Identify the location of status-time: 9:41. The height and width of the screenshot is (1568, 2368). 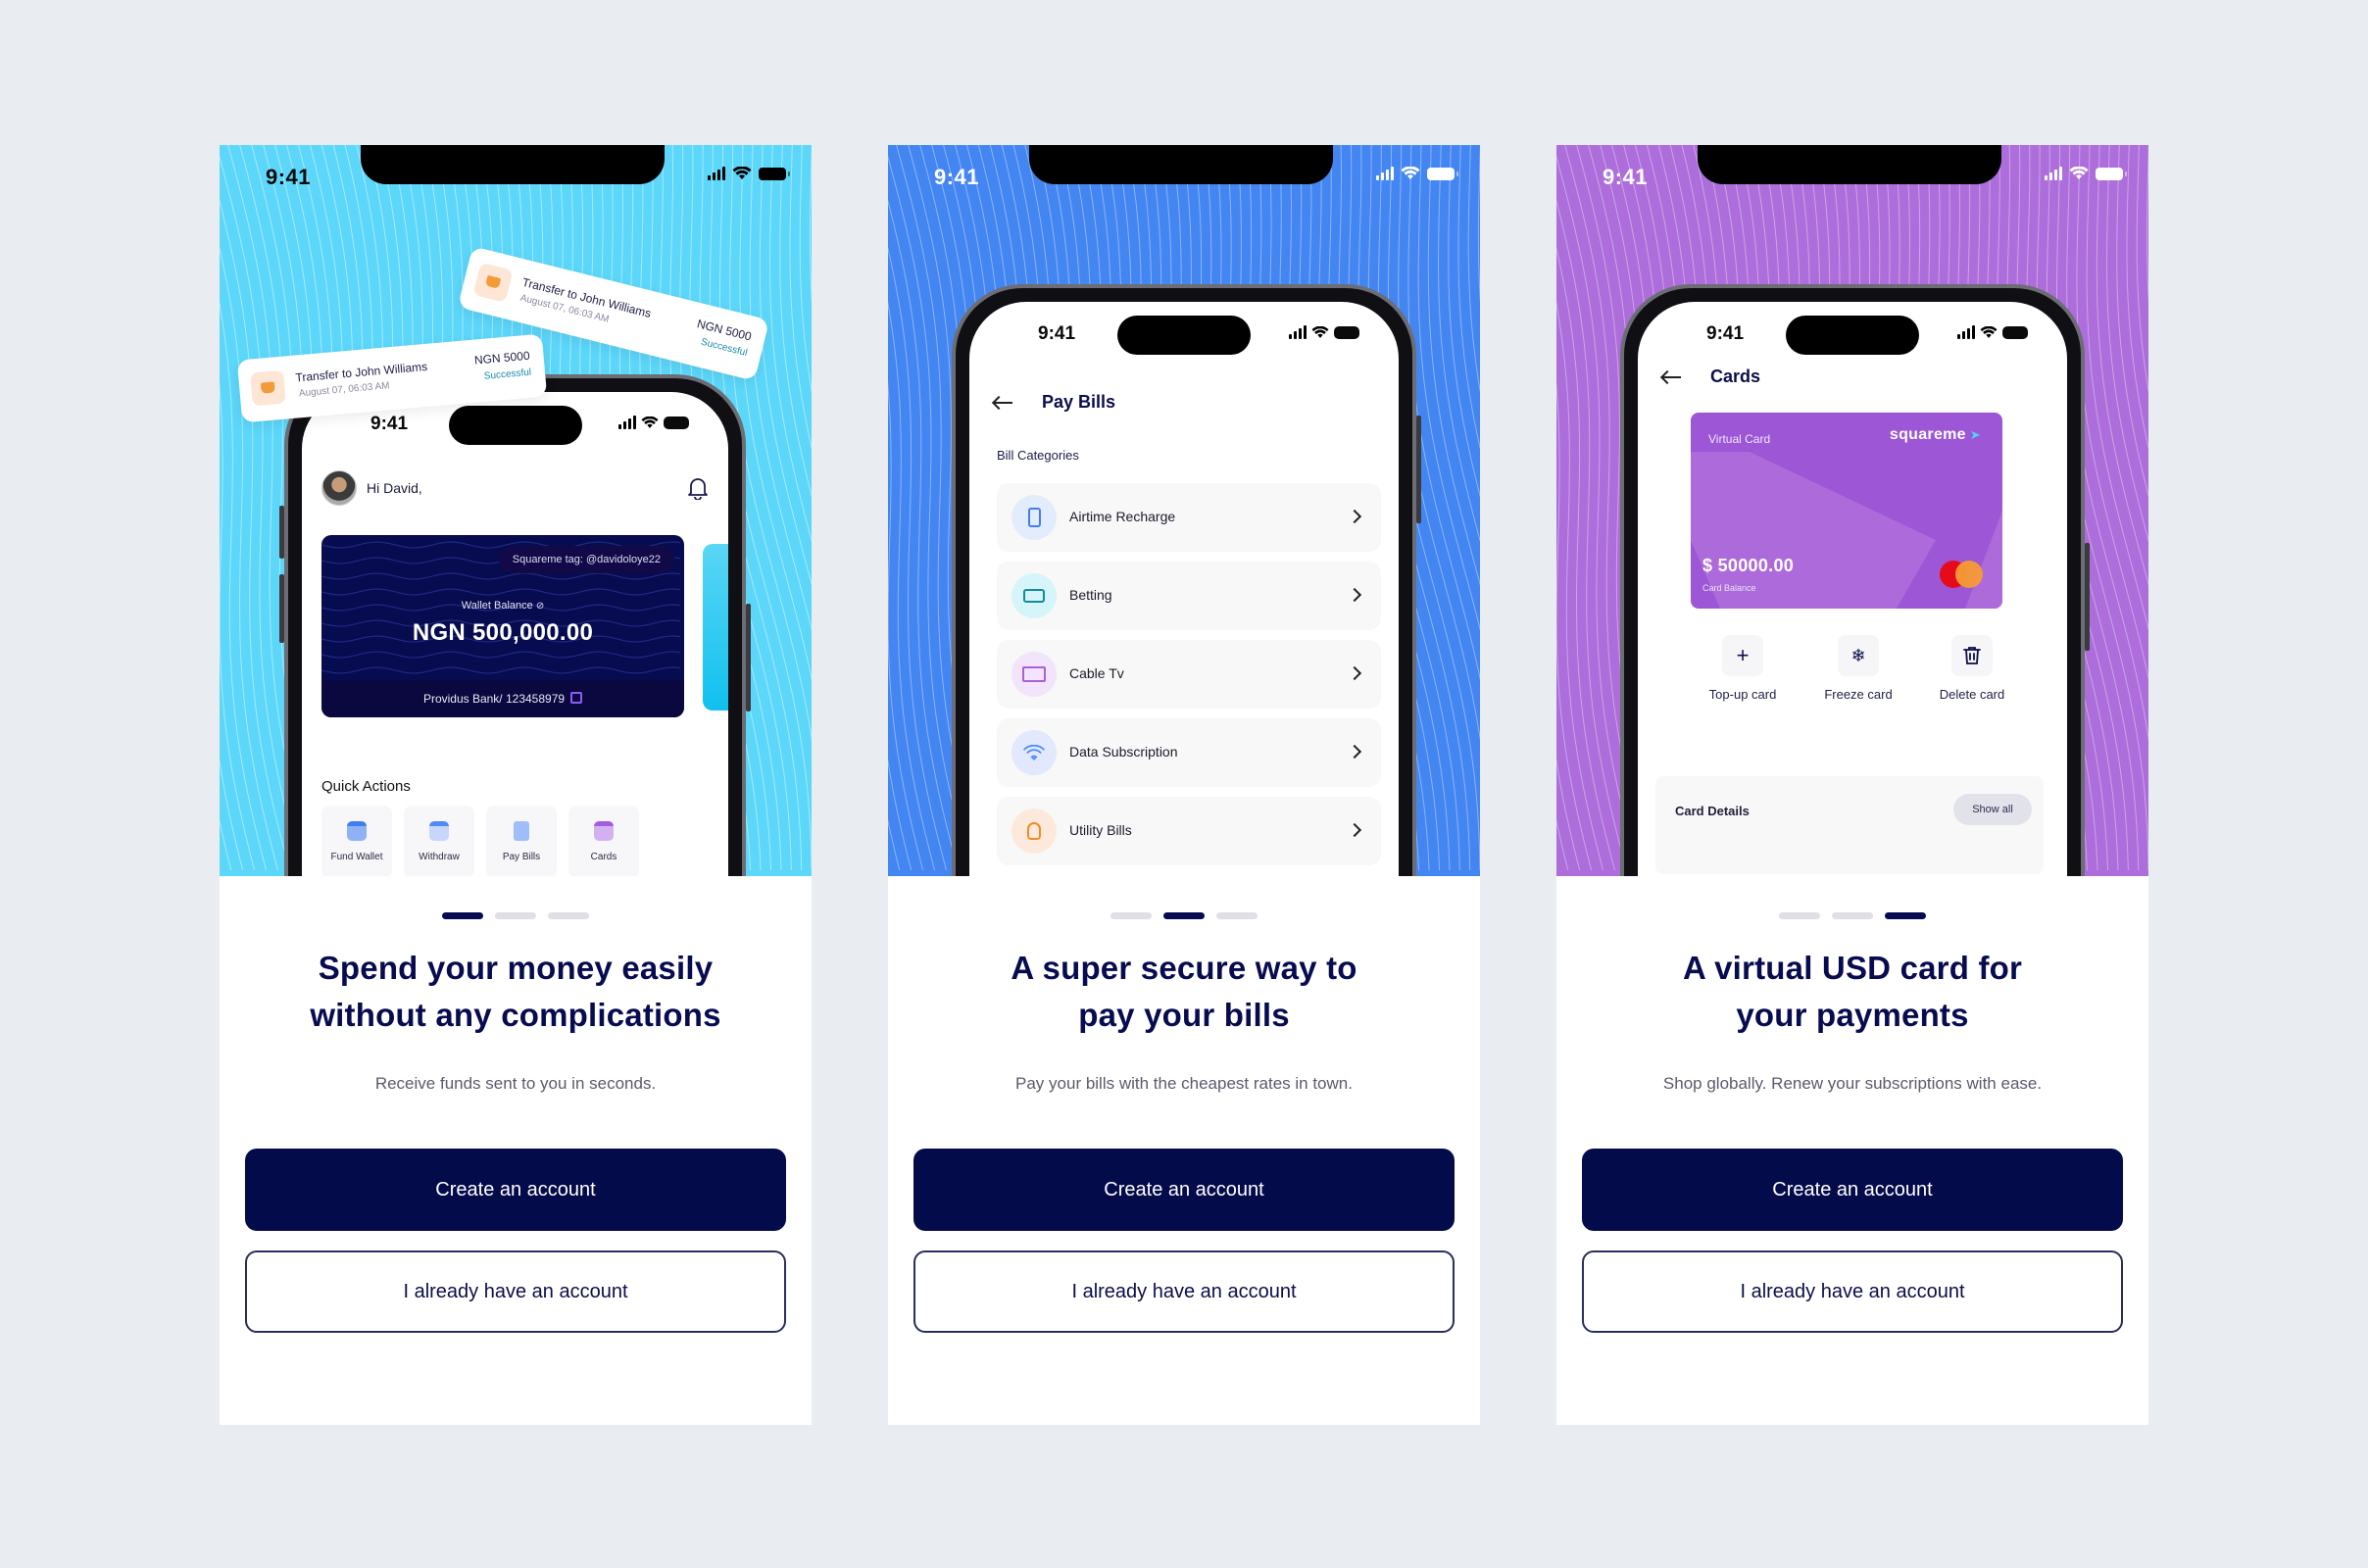
(957, 177).